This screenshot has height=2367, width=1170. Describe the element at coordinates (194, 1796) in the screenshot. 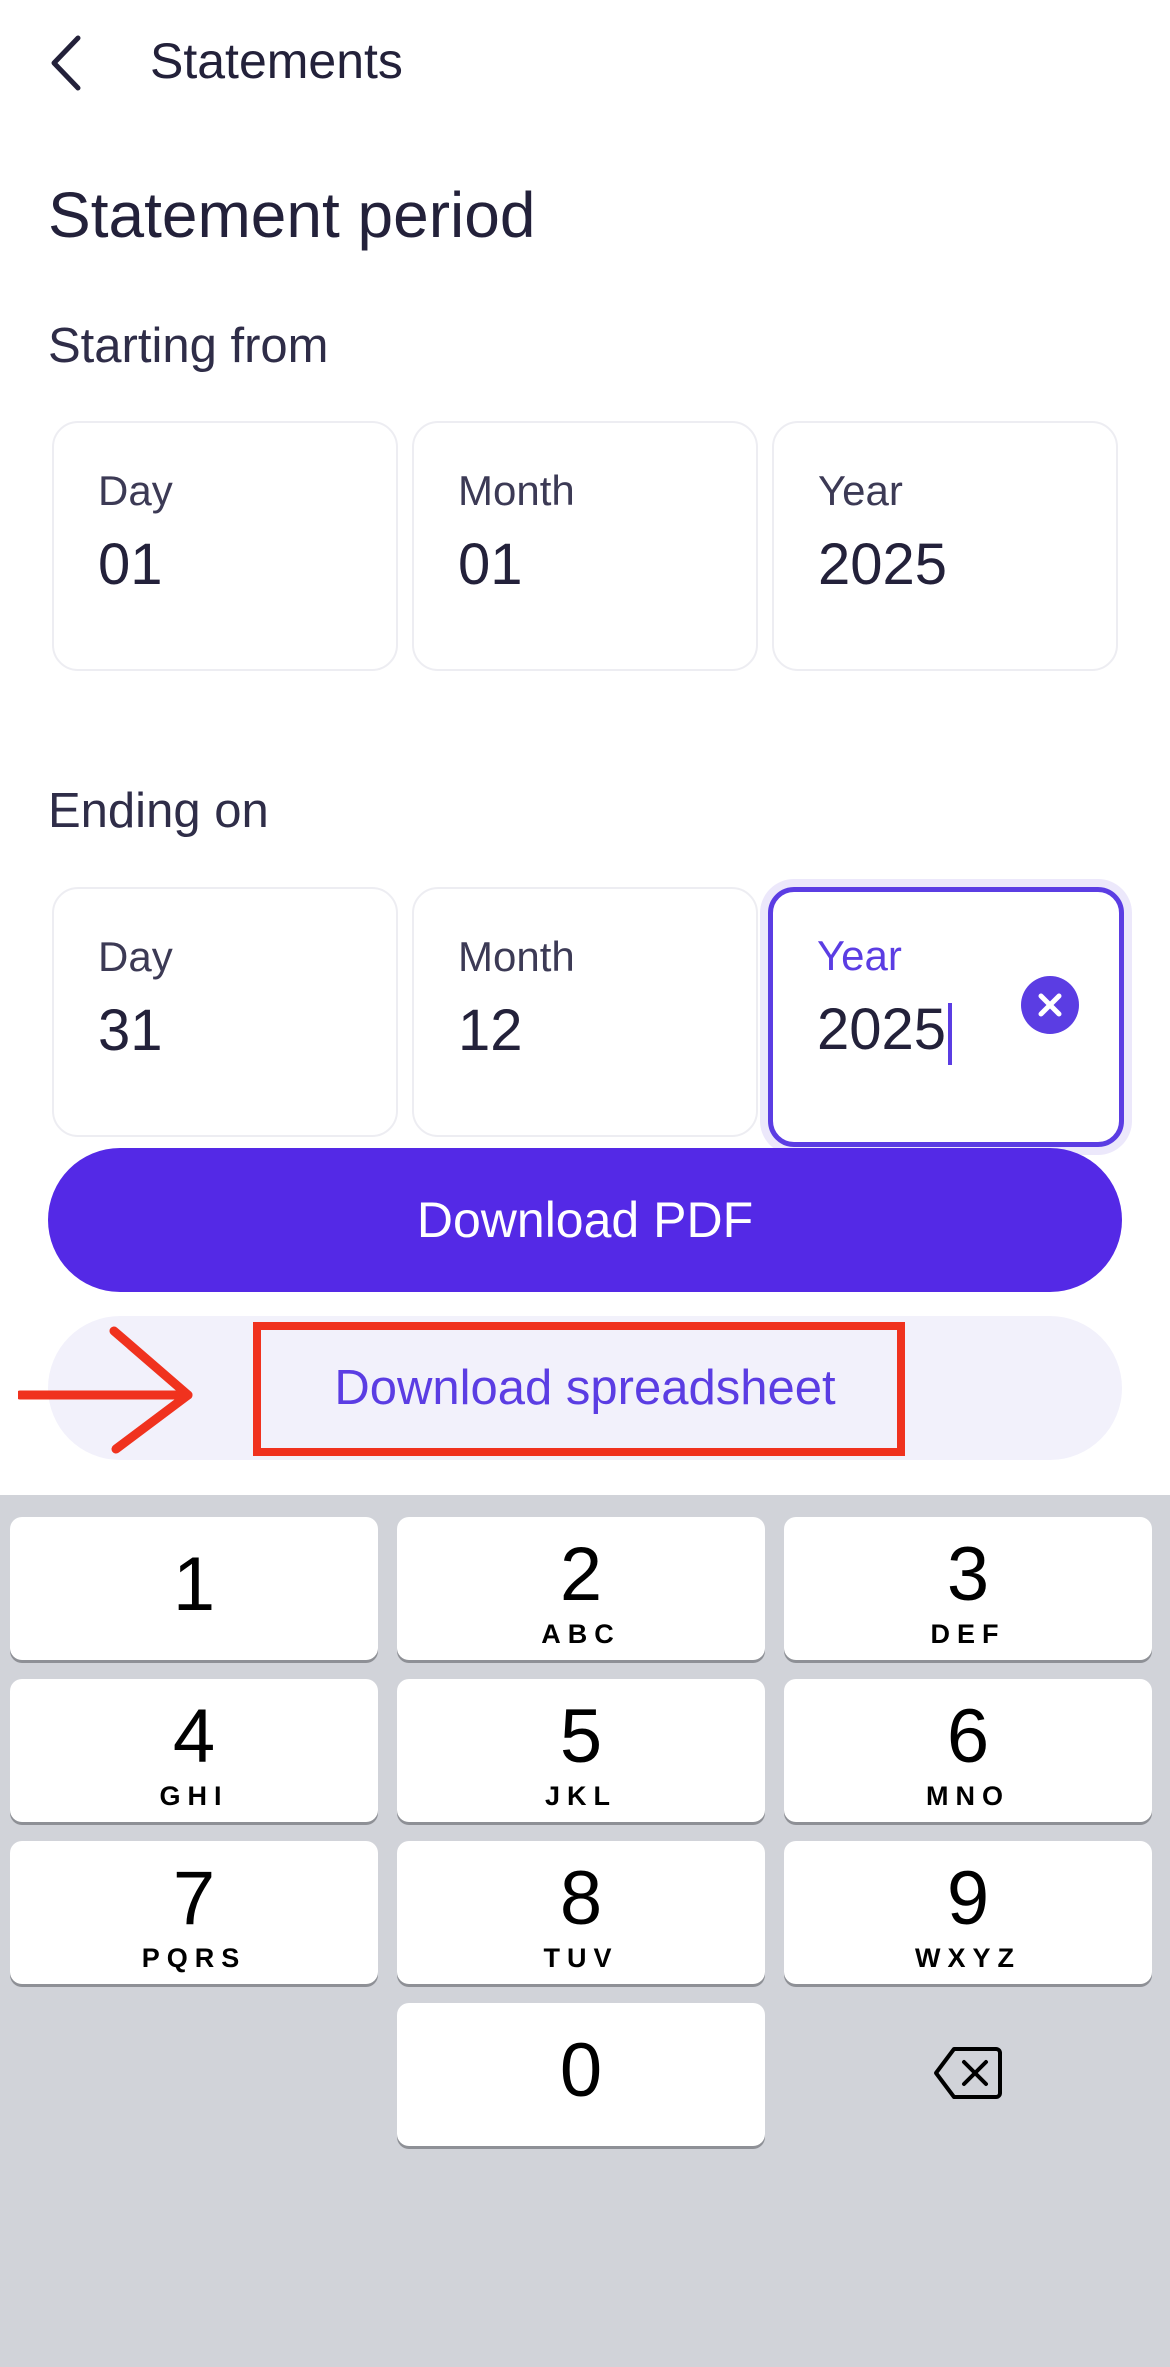

I see `key-4-letters: GHI` at that location.